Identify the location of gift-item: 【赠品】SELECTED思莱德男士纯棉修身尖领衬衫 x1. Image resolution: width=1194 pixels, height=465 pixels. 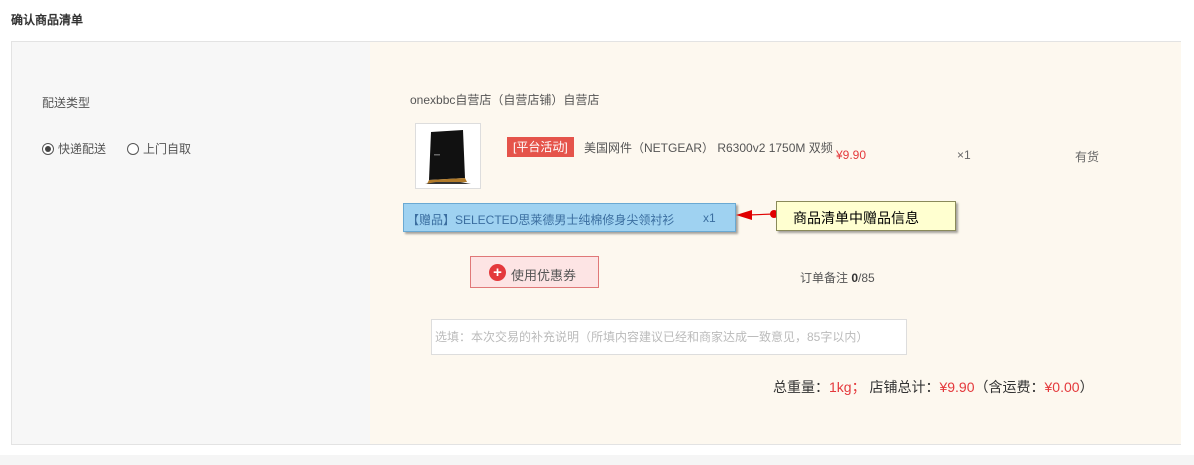
(569, 217).